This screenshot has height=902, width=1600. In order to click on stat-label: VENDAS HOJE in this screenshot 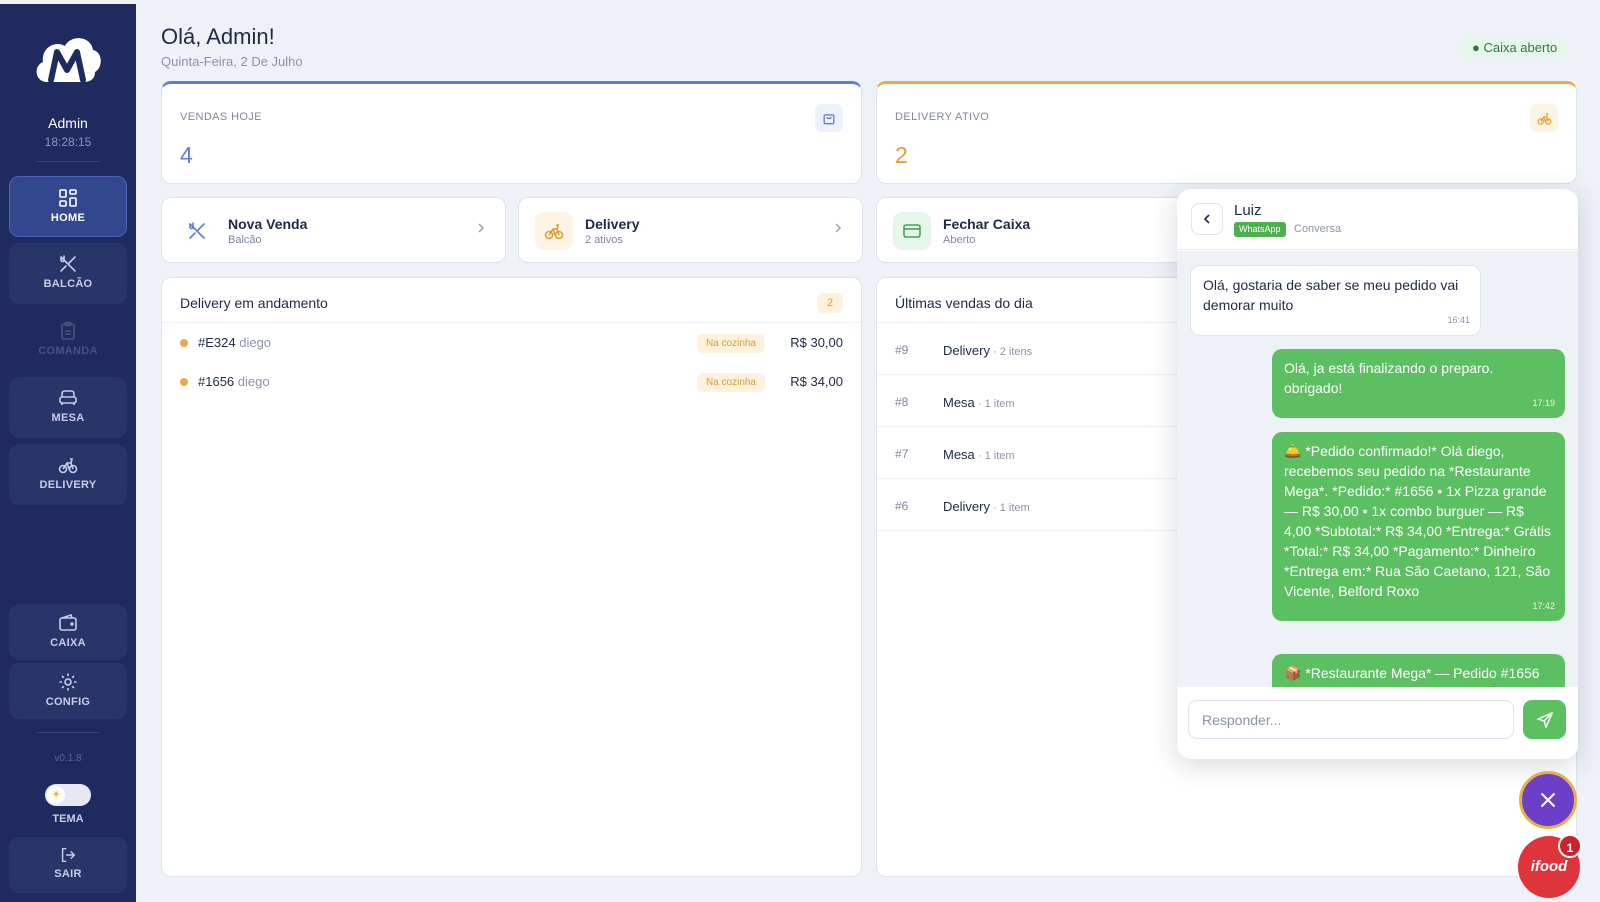, I will do `click(221, 117)`.